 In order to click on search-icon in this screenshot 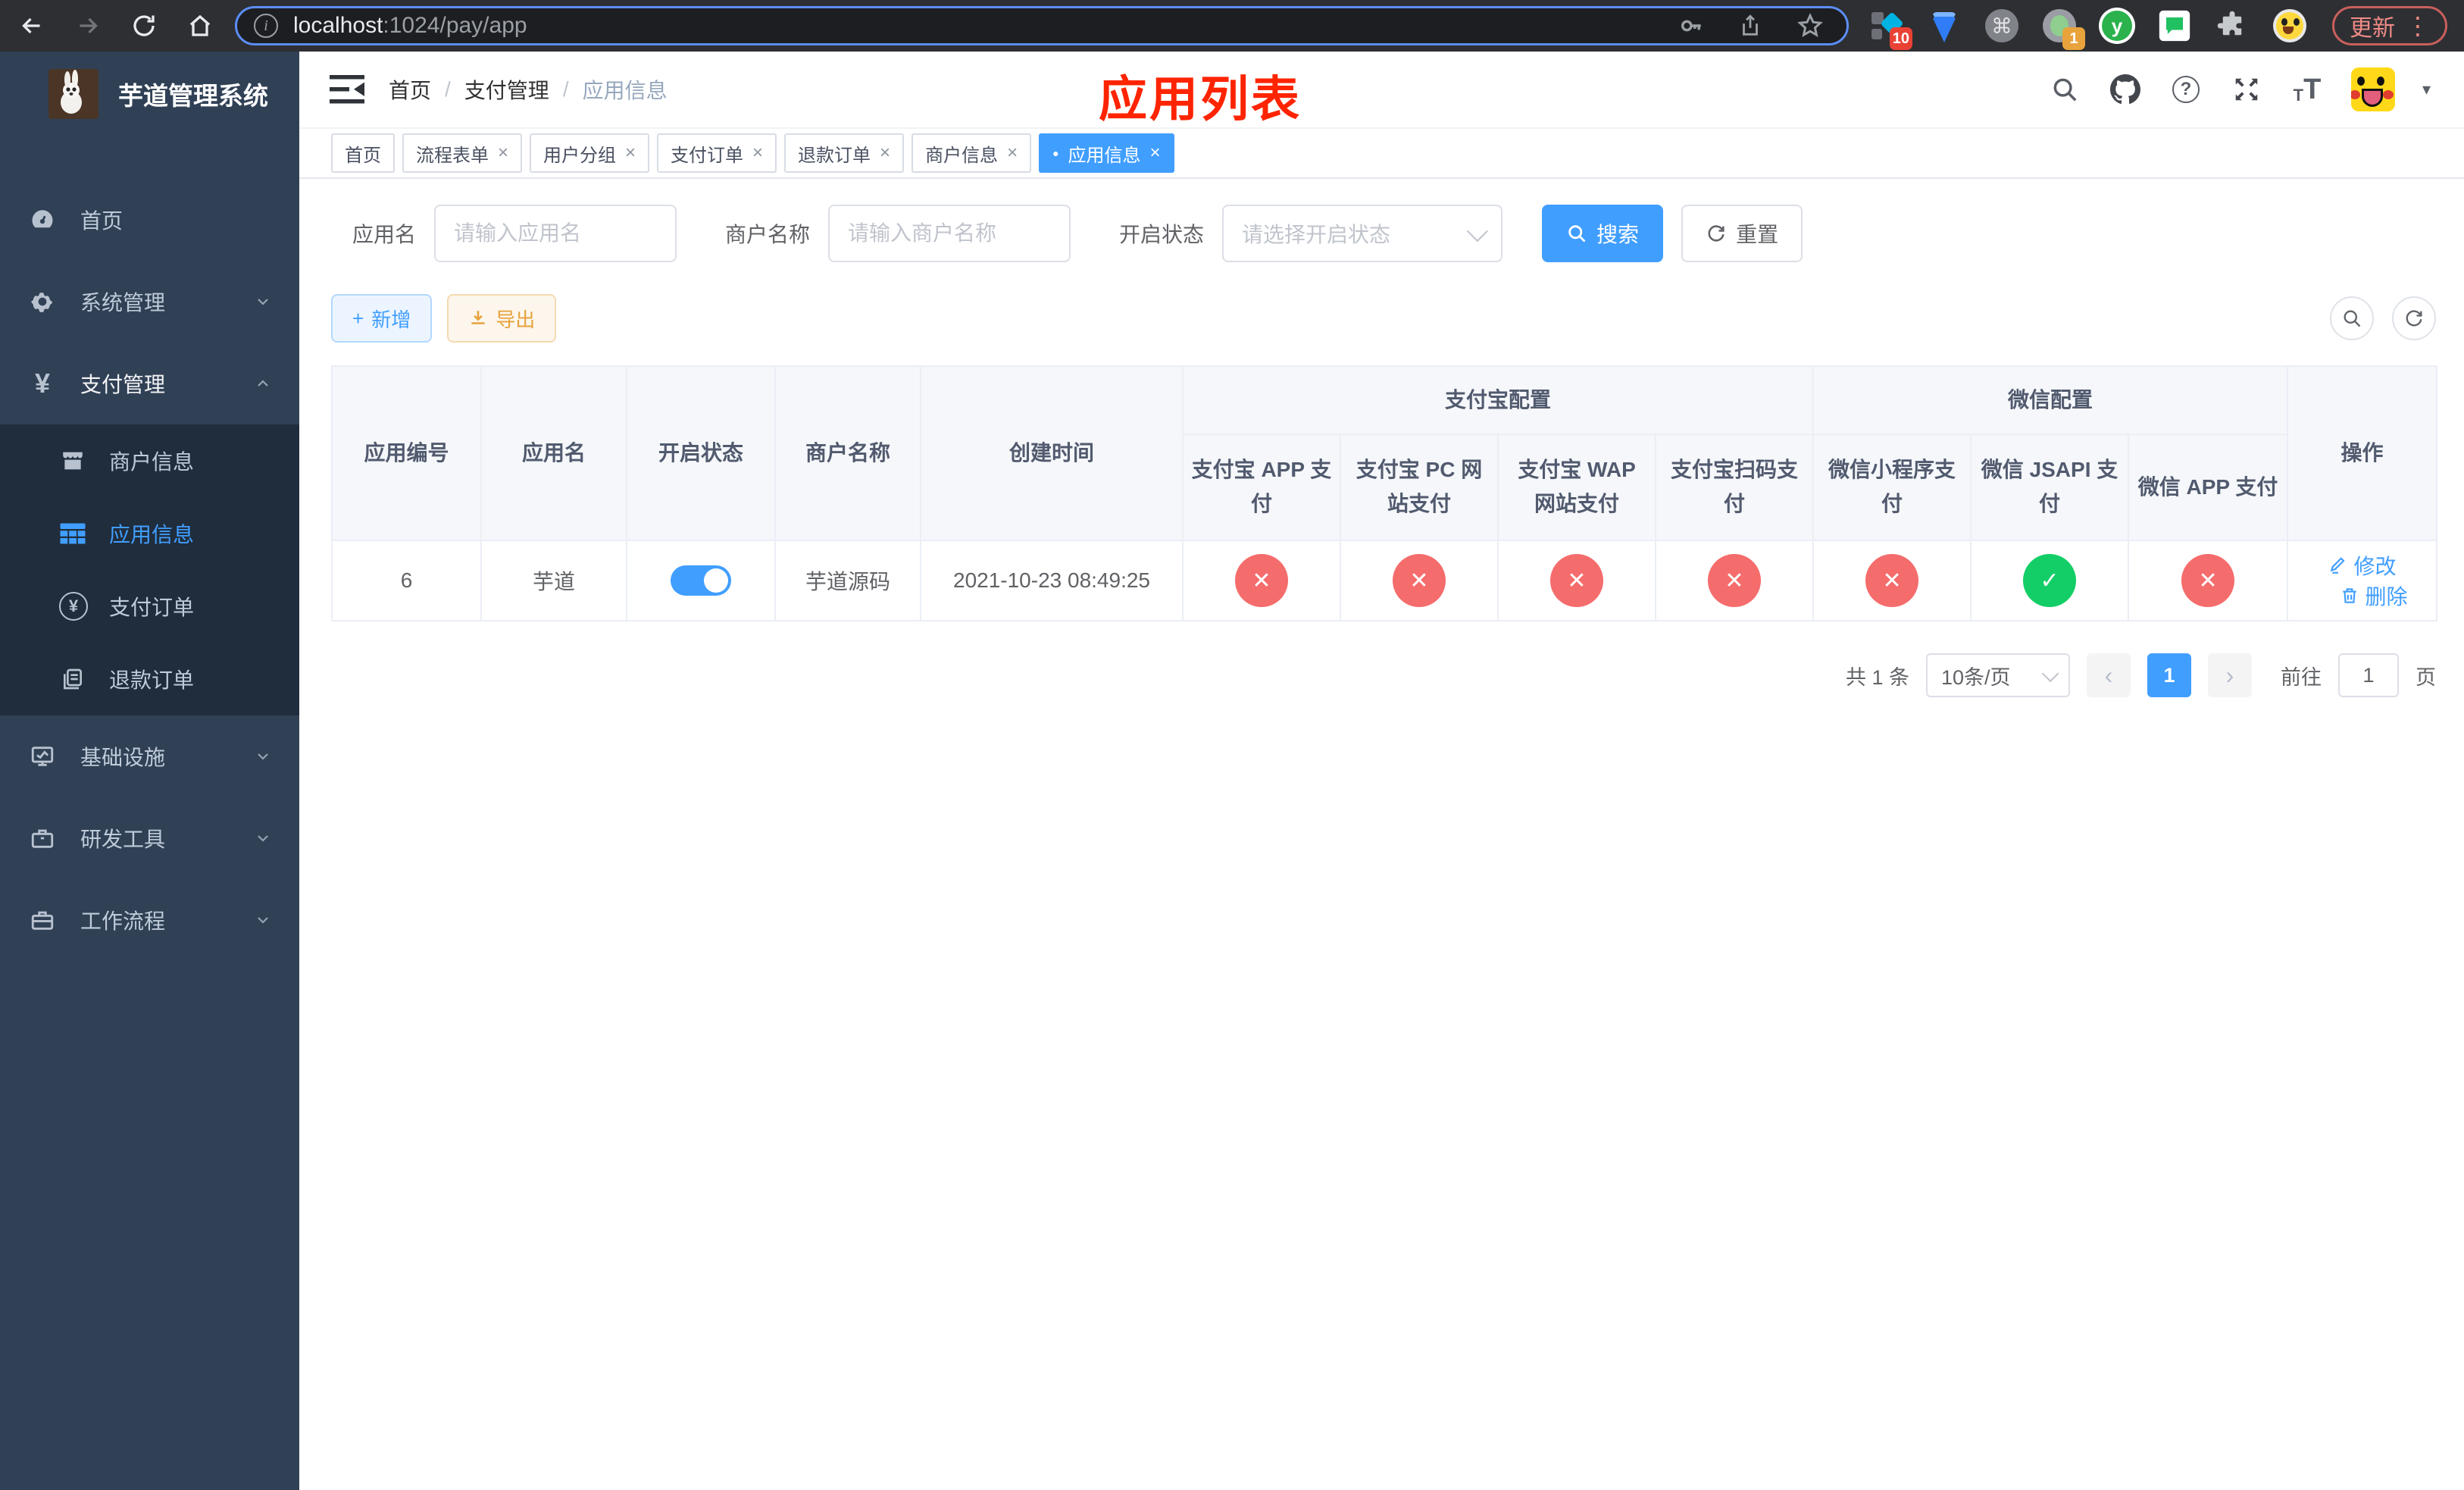, I will do `click(2064, 89)`.